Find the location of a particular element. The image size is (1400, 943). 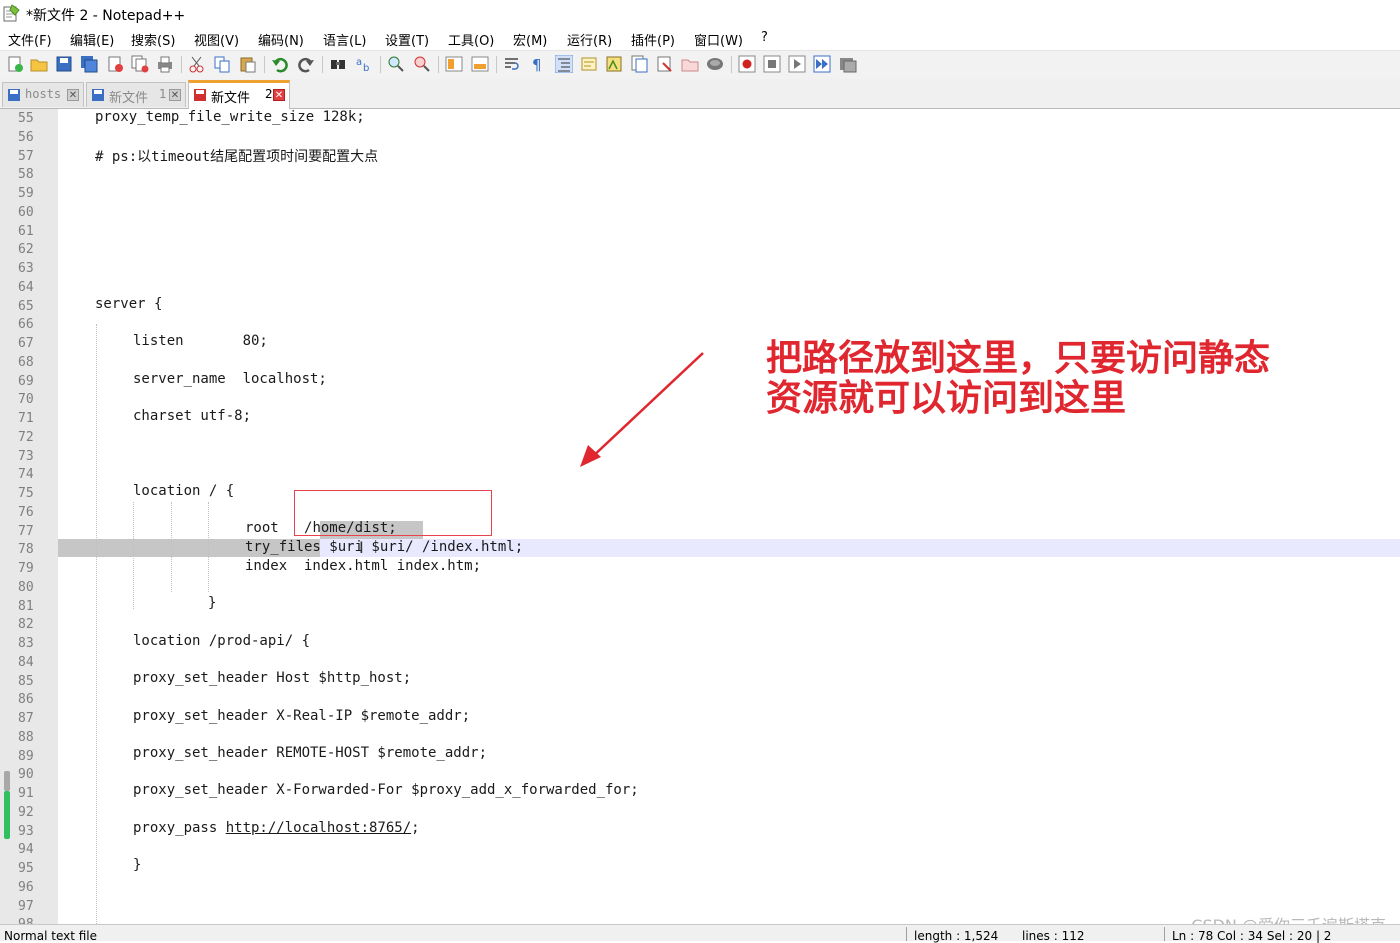

monitoring-icon is located at coordinates (715, 64).